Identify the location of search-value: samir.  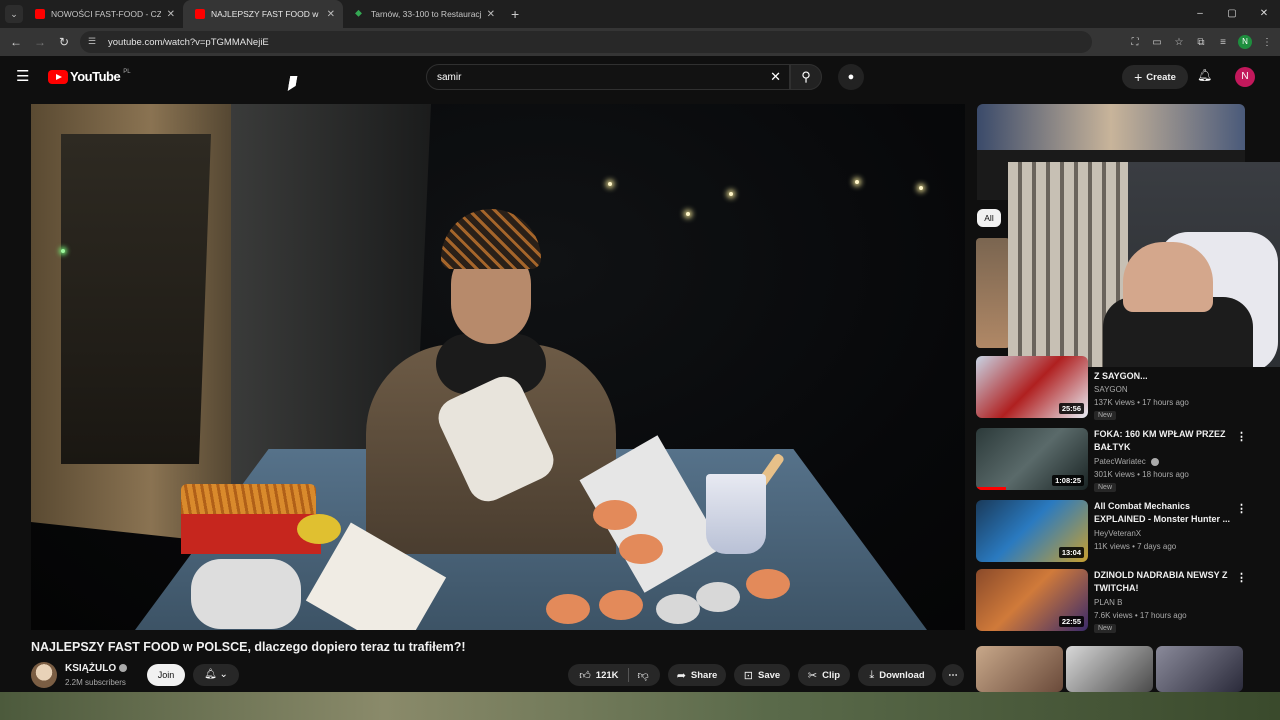
(449, 77).